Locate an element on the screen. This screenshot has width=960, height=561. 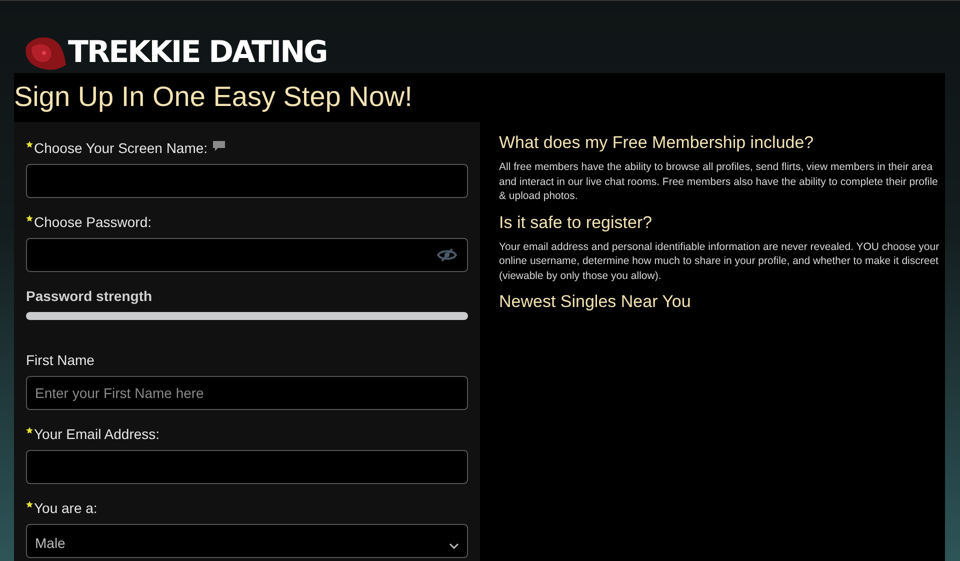
strength-label: Password strength is located at coordinates (90, 296).